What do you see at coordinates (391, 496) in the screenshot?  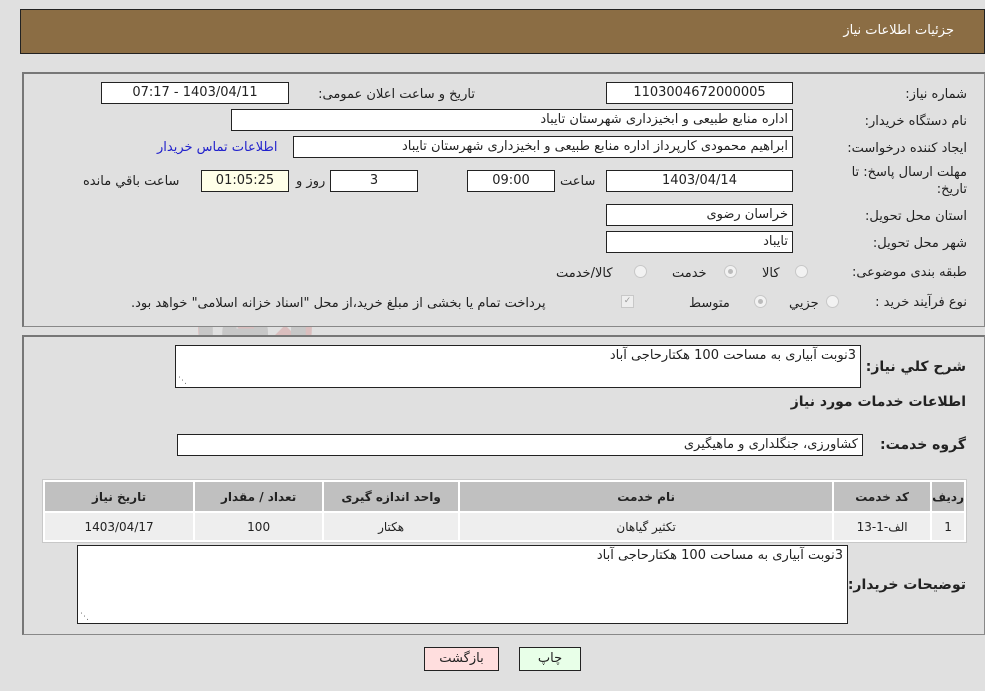 I see `col-header-unit: واحد اندازه گیری` at bounding box center [391, 496].